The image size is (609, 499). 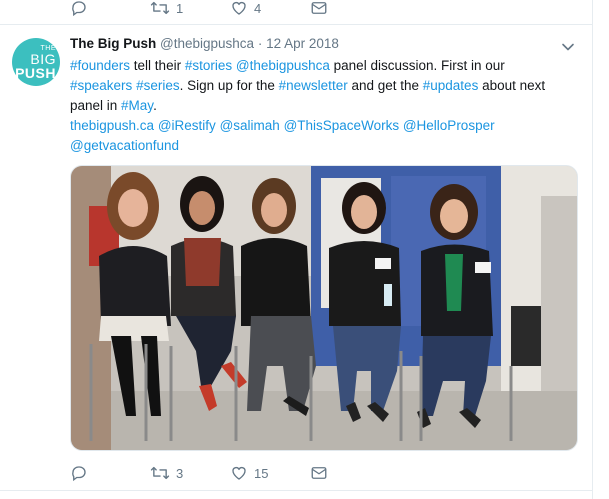 I want to click on retweet-button: 1, so click(x=190, y=8).